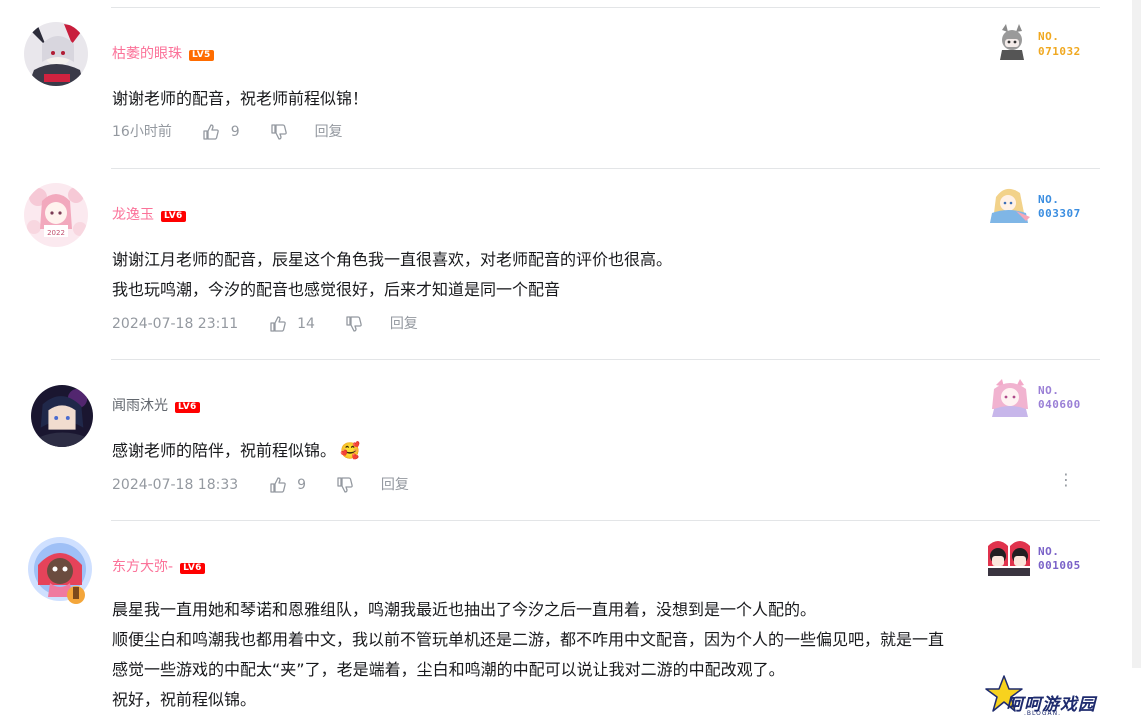 The width and height of the screenshot is (1141, 720). Describe the element at coordinates (227, 132) in the screenshot. I see `comment-meta: 16小时前 9 回复` at that location.